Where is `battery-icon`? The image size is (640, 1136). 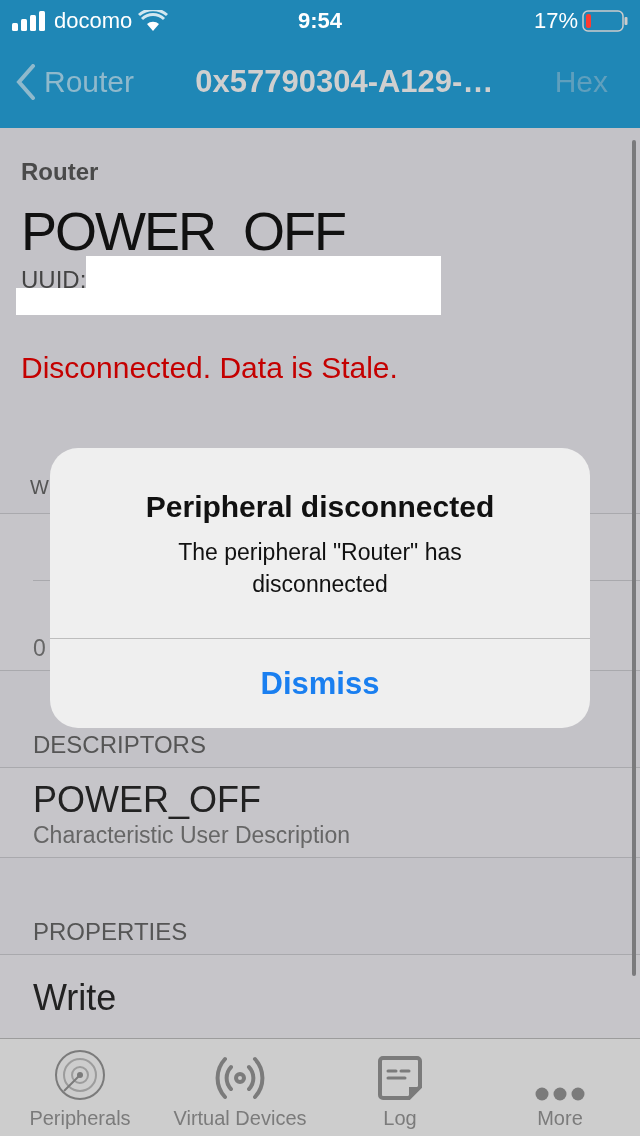
battery-icon is located at coordinates (605, 21).